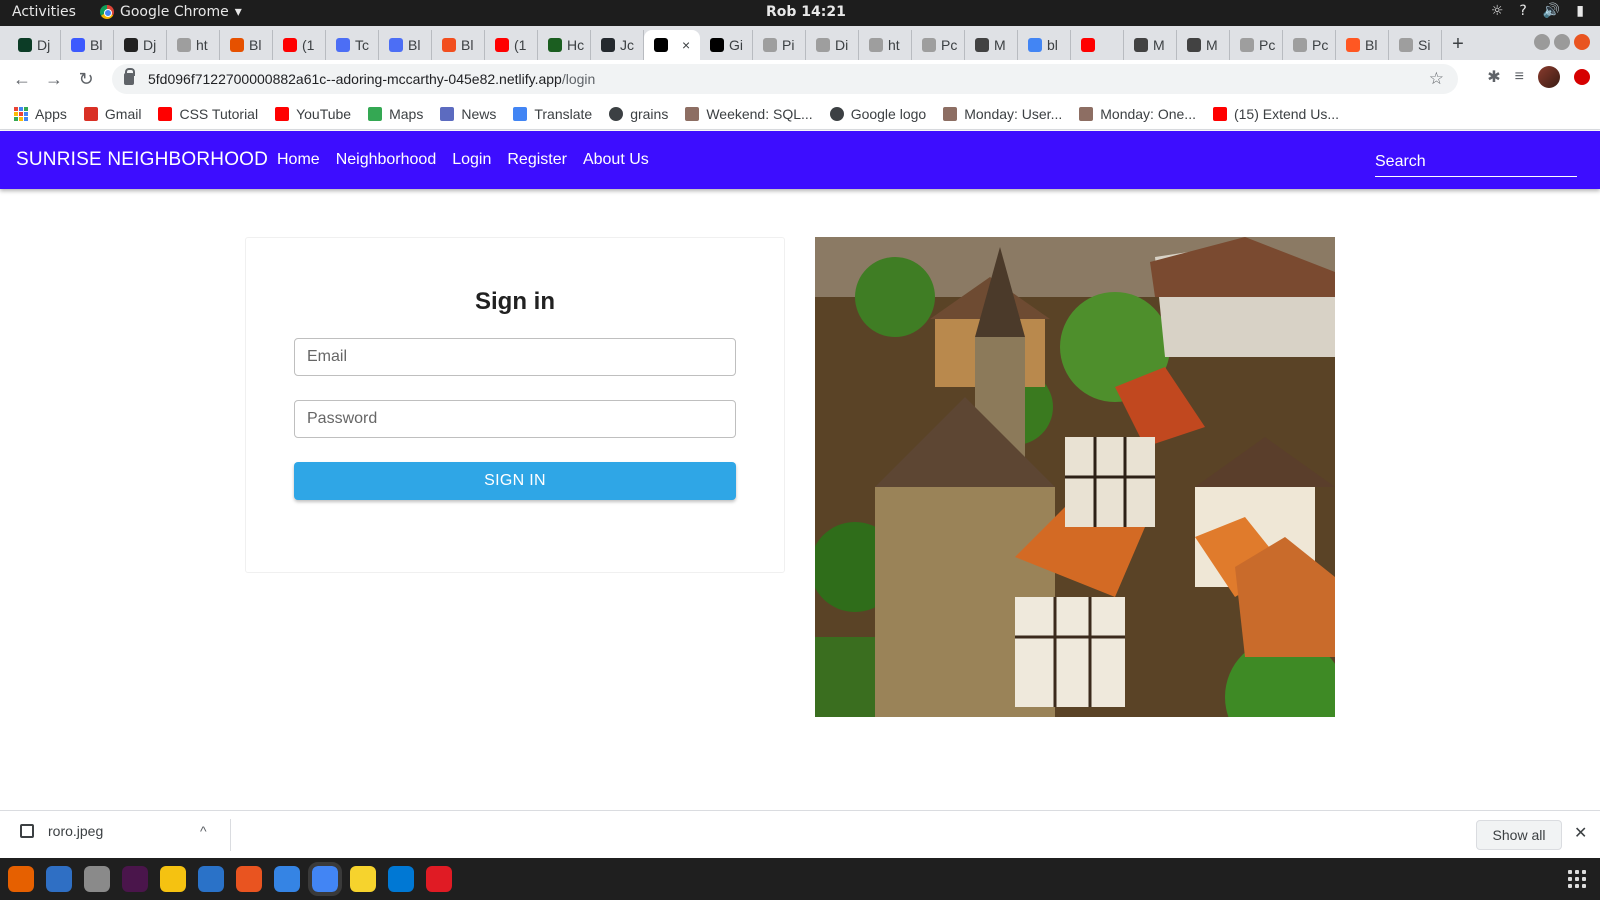 This screenshot has height=900, width=1600. I want to click on tab-active: ×, so click(672, 45).